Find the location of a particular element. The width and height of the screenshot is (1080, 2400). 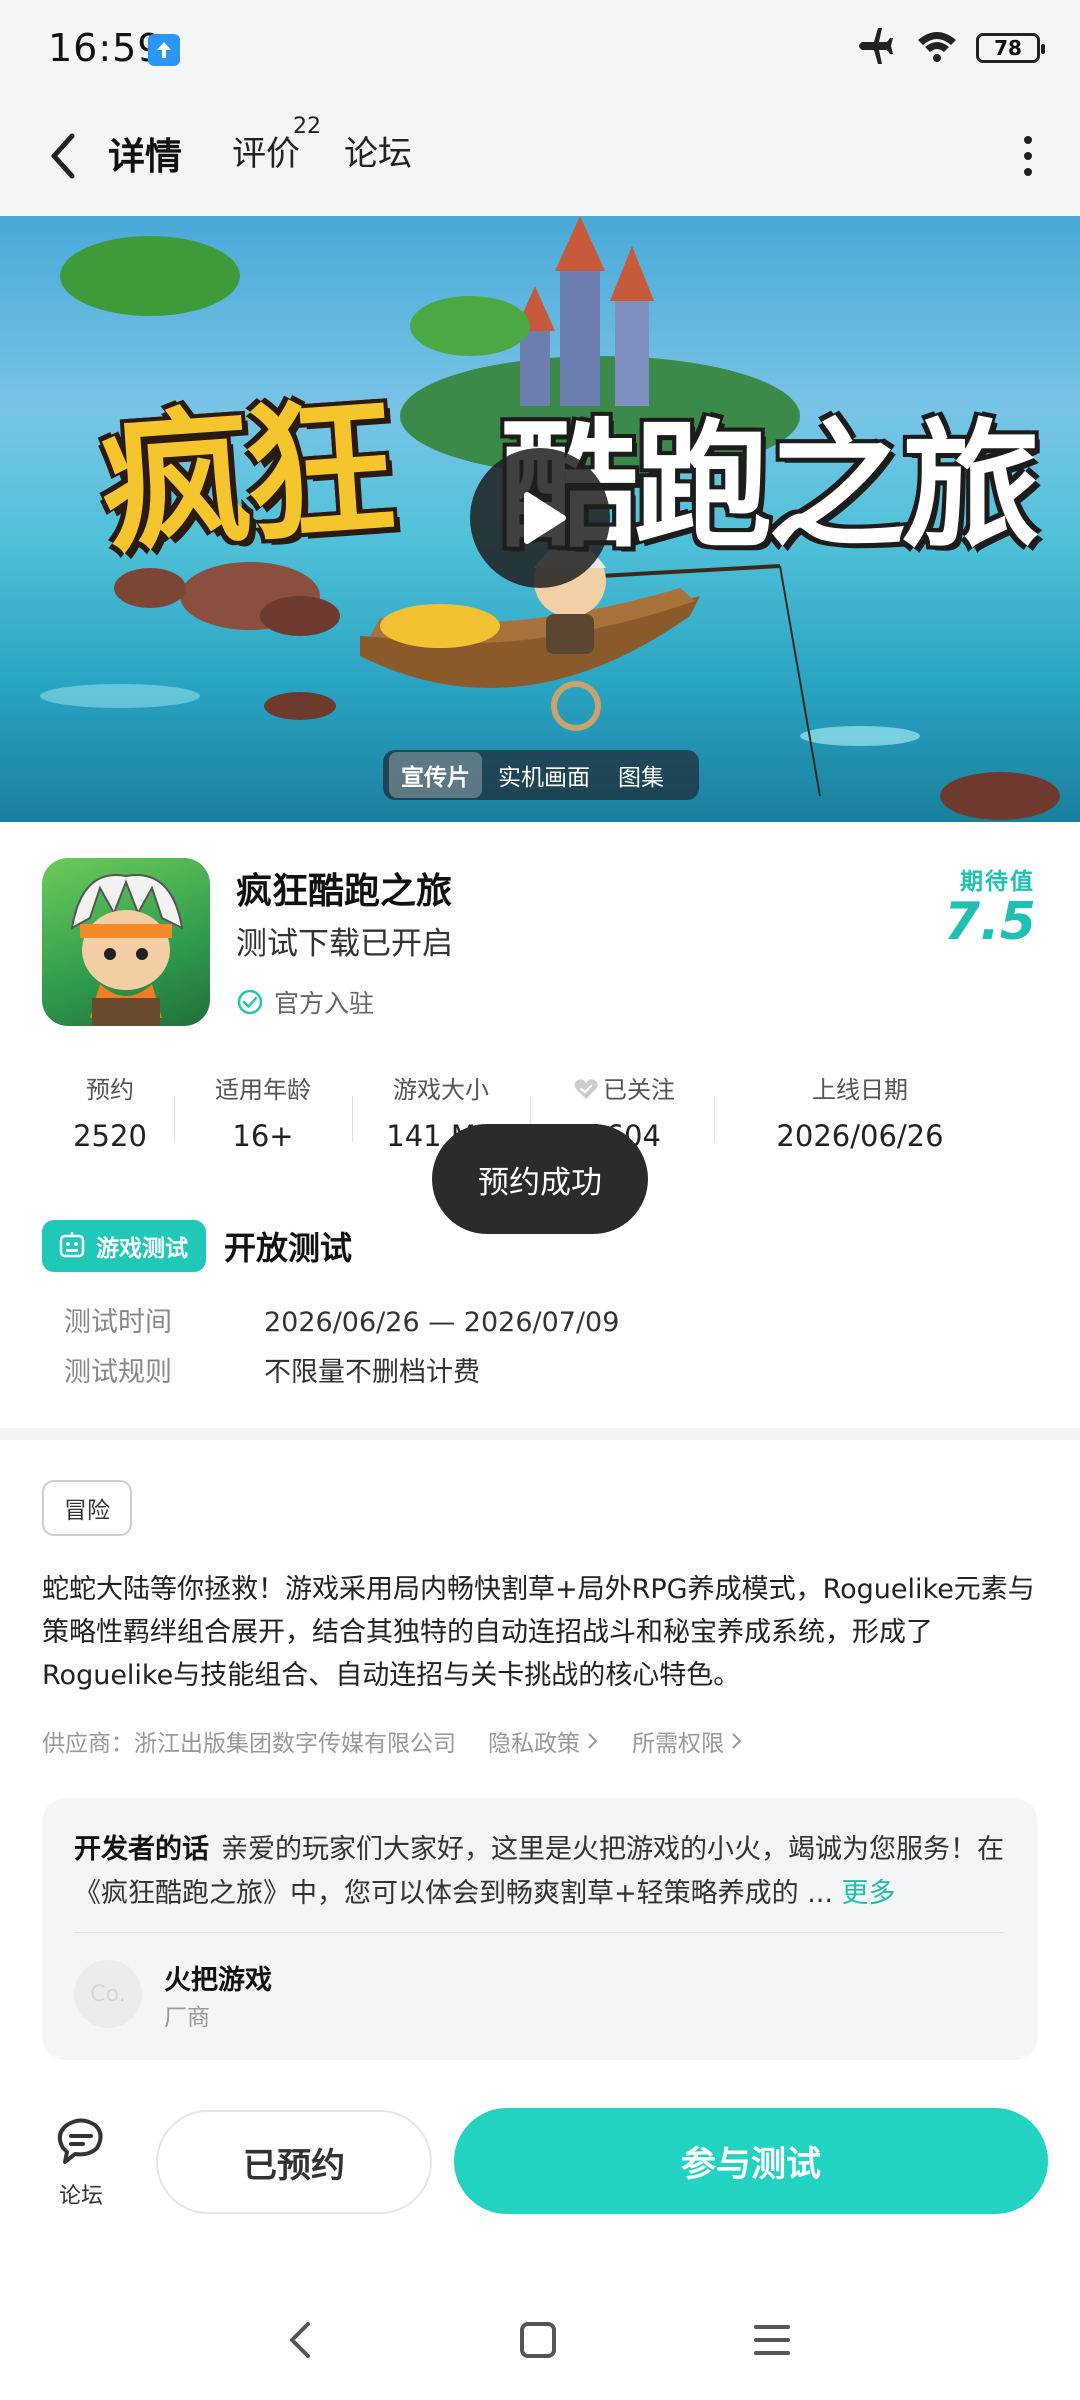

tab-forum: 论坛 is located at coordinates (378, 150).